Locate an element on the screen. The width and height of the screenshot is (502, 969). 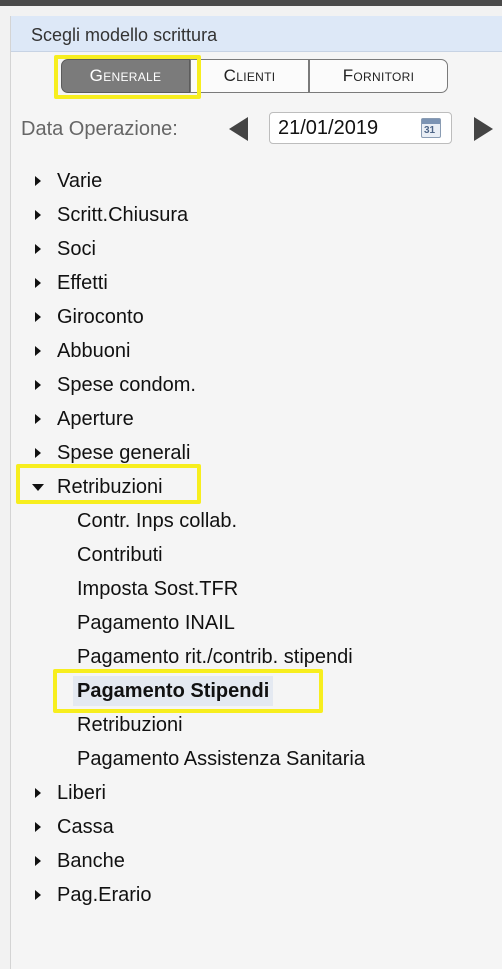
previous-date-arrow-icon is located at coordinates (238, 129).